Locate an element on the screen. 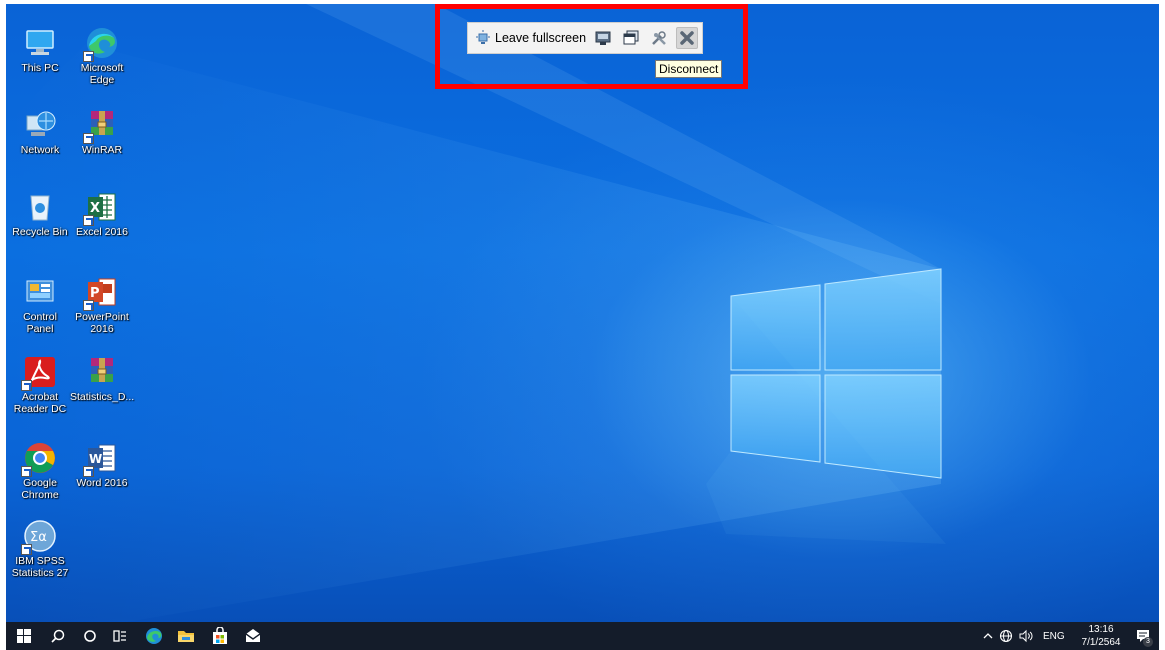 The width and height of the screenshot is (1165, 650). desktop-icon-label: Word 2016 is located at coordinates (102, 483).